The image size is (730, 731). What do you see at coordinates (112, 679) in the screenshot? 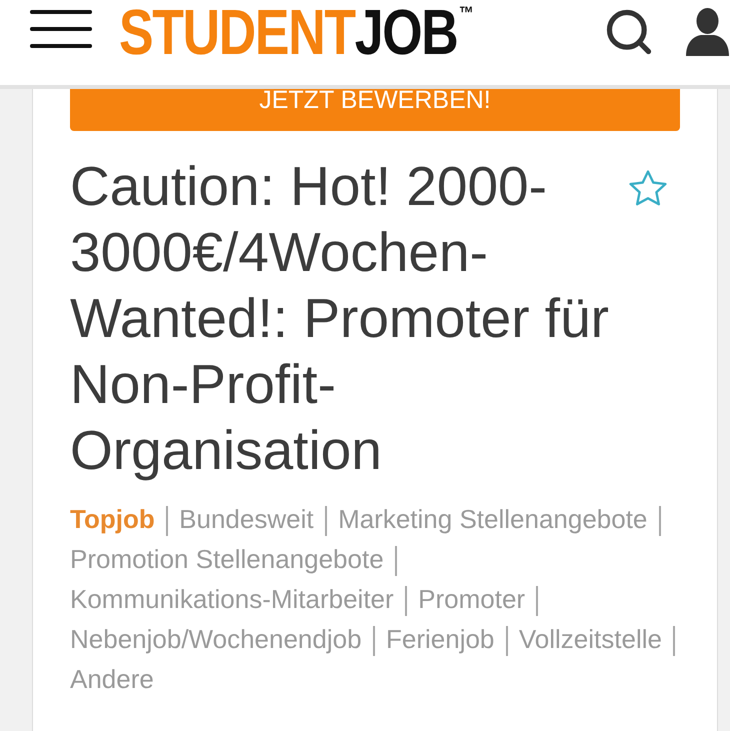
I see `tag-link: Andere` at bounding box center [112, 679].